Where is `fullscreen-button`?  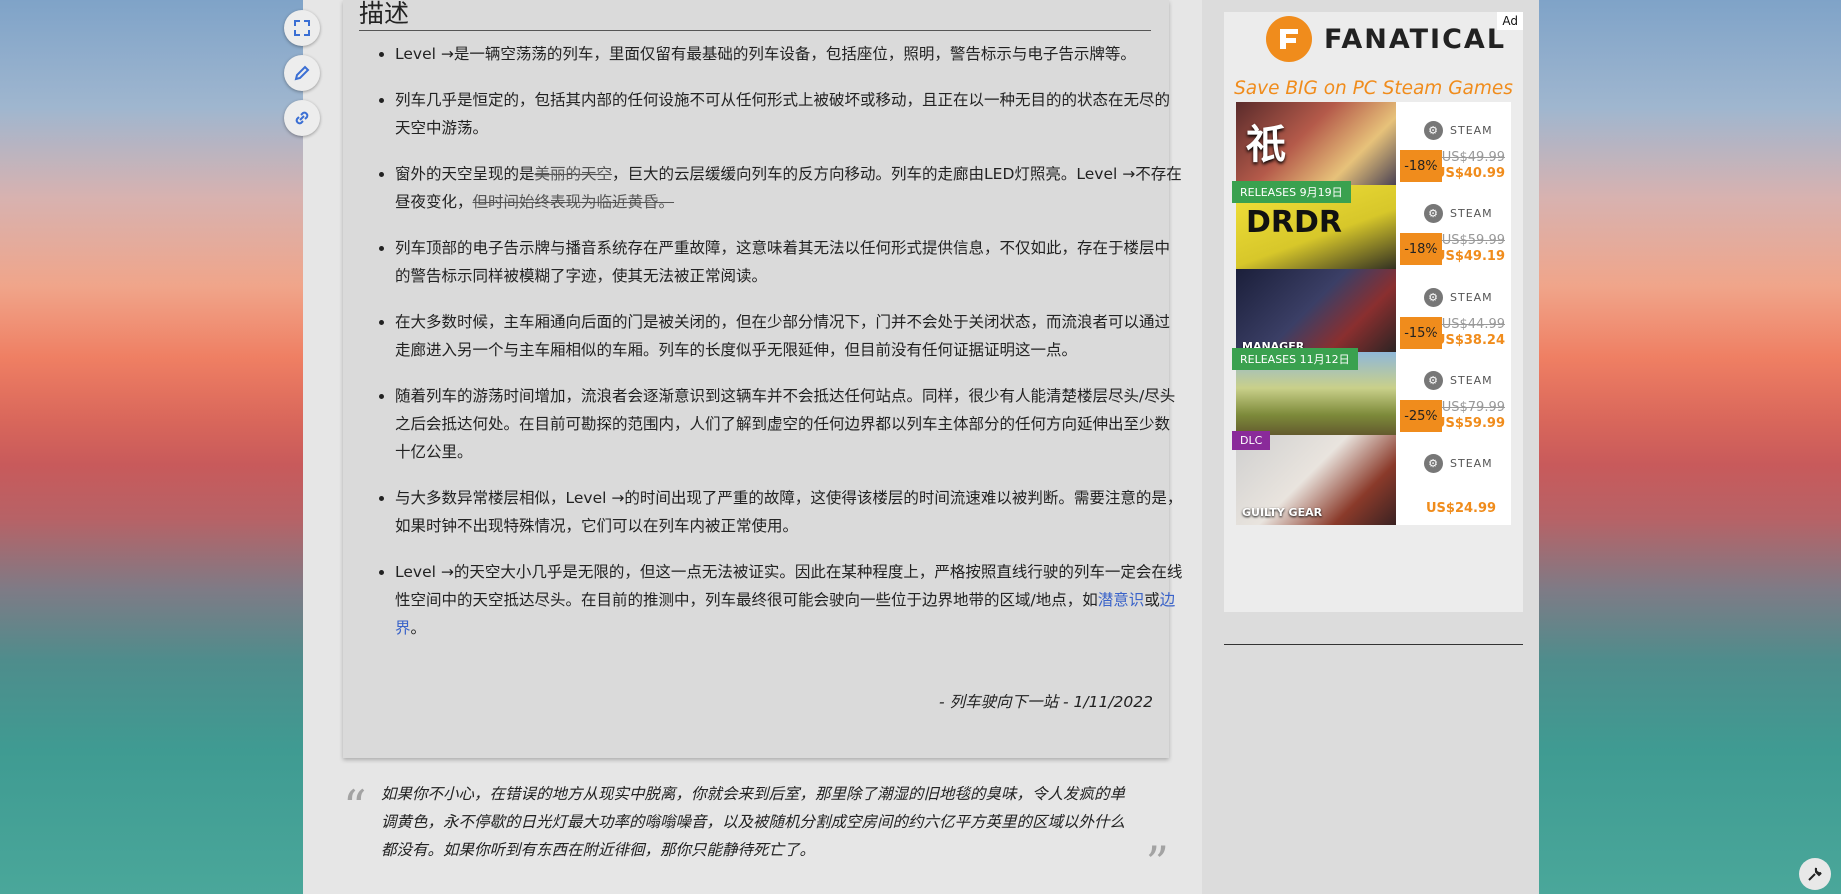 fullscreen-button is located at coordinates (302, 28).